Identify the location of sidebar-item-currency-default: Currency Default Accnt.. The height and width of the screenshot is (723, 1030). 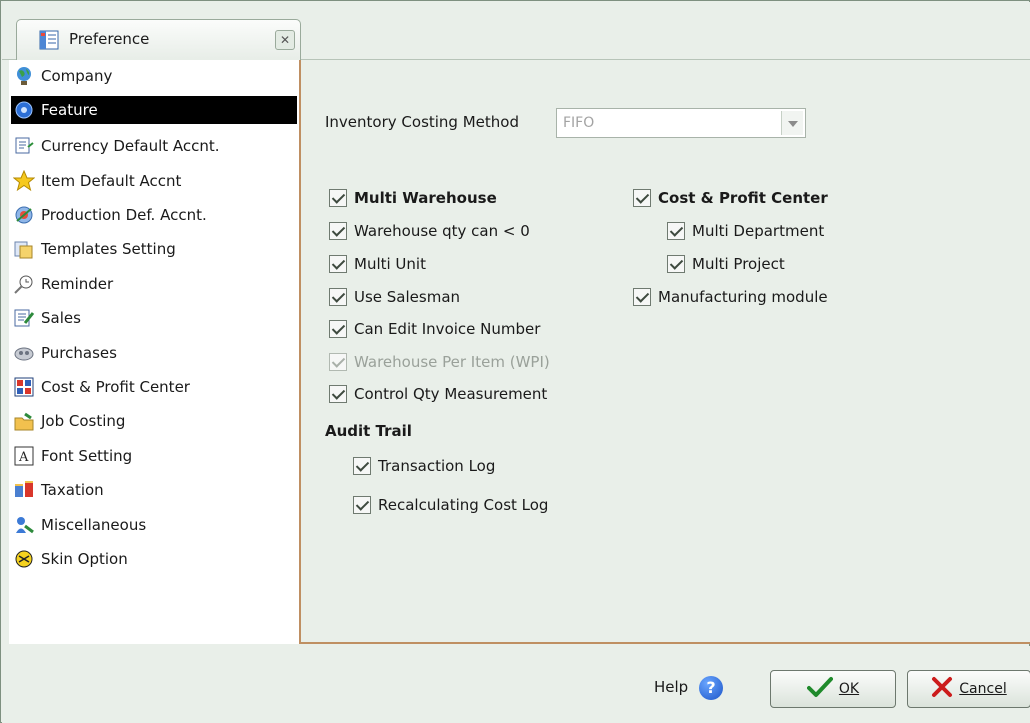
(154, 146).